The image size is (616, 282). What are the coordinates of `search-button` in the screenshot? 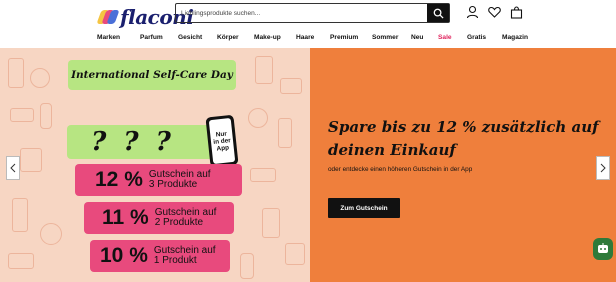 It's located at (438, 13).